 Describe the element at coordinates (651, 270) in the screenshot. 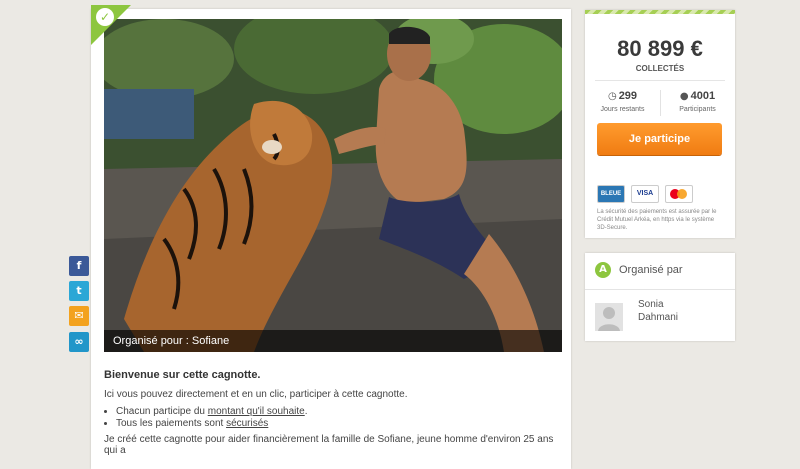

I see `organizer-title: Organisé par` at that location.